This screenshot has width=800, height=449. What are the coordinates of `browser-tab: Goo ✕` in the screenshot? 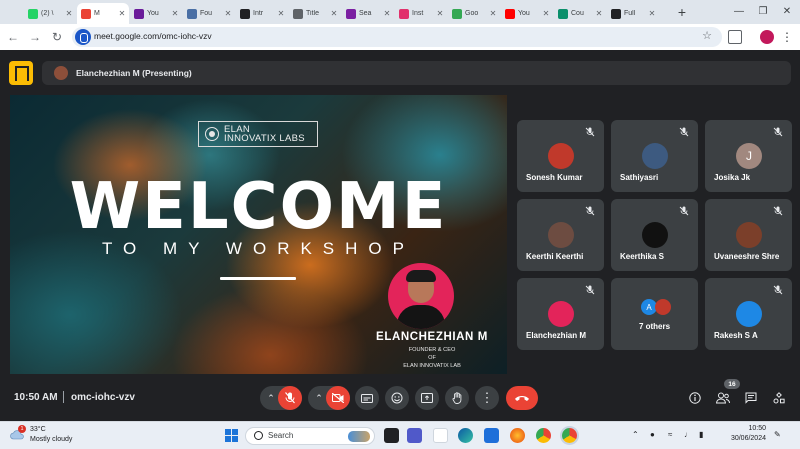 It's located at (474, 13).